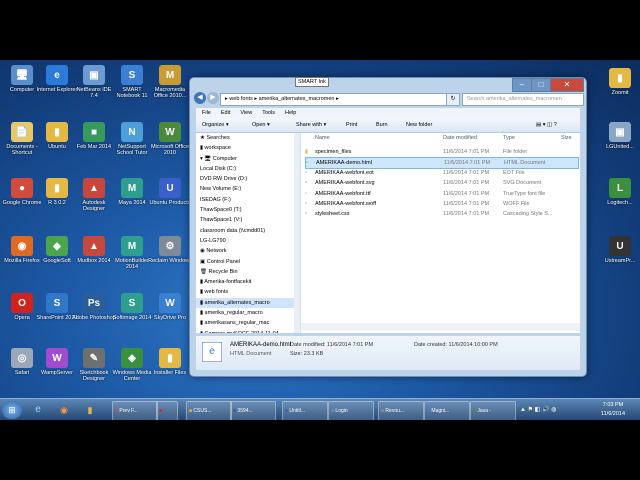 Image resolution: width=640 pixels, height=480 pixels. Describe the element at coordinates (248, 210) in the screenshot. I see `nav-item: ThawSpace0 (T:)` at that location.